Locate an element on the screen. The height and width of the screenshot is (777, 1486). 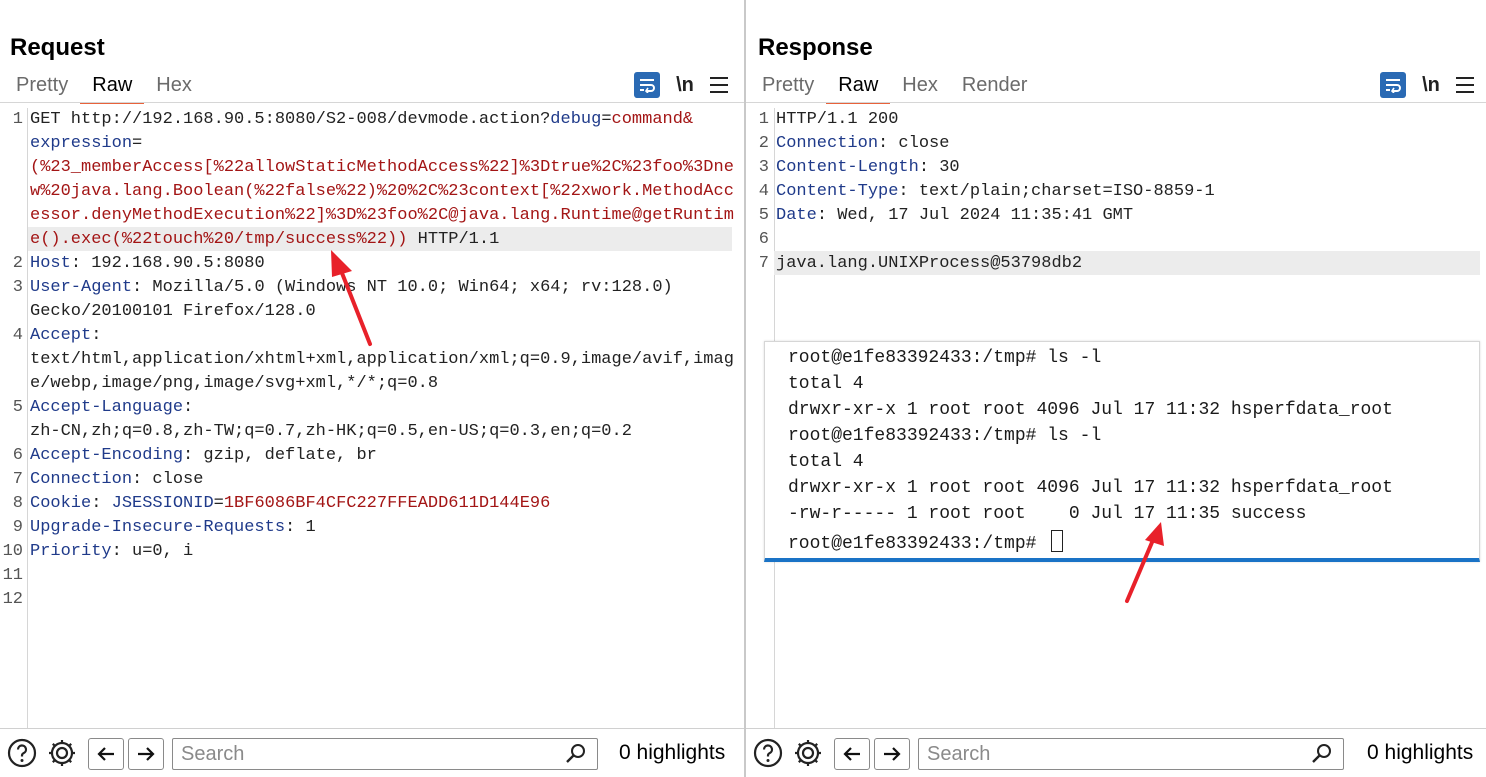
header-key: Accept is located at coordinates (61, 335).